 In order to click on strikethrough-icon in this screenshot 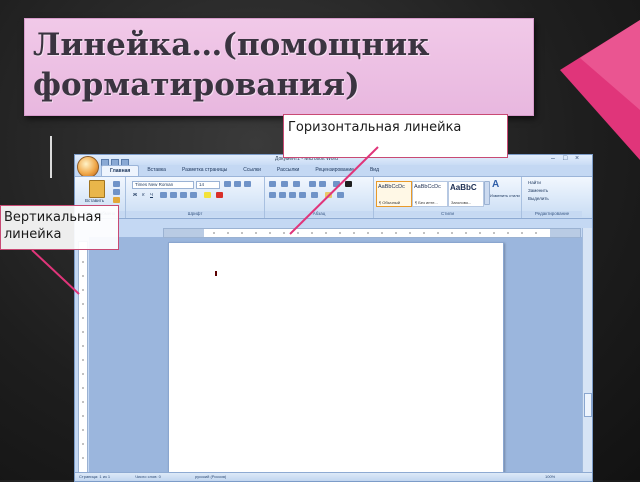, I will do `click(163, 195)`.